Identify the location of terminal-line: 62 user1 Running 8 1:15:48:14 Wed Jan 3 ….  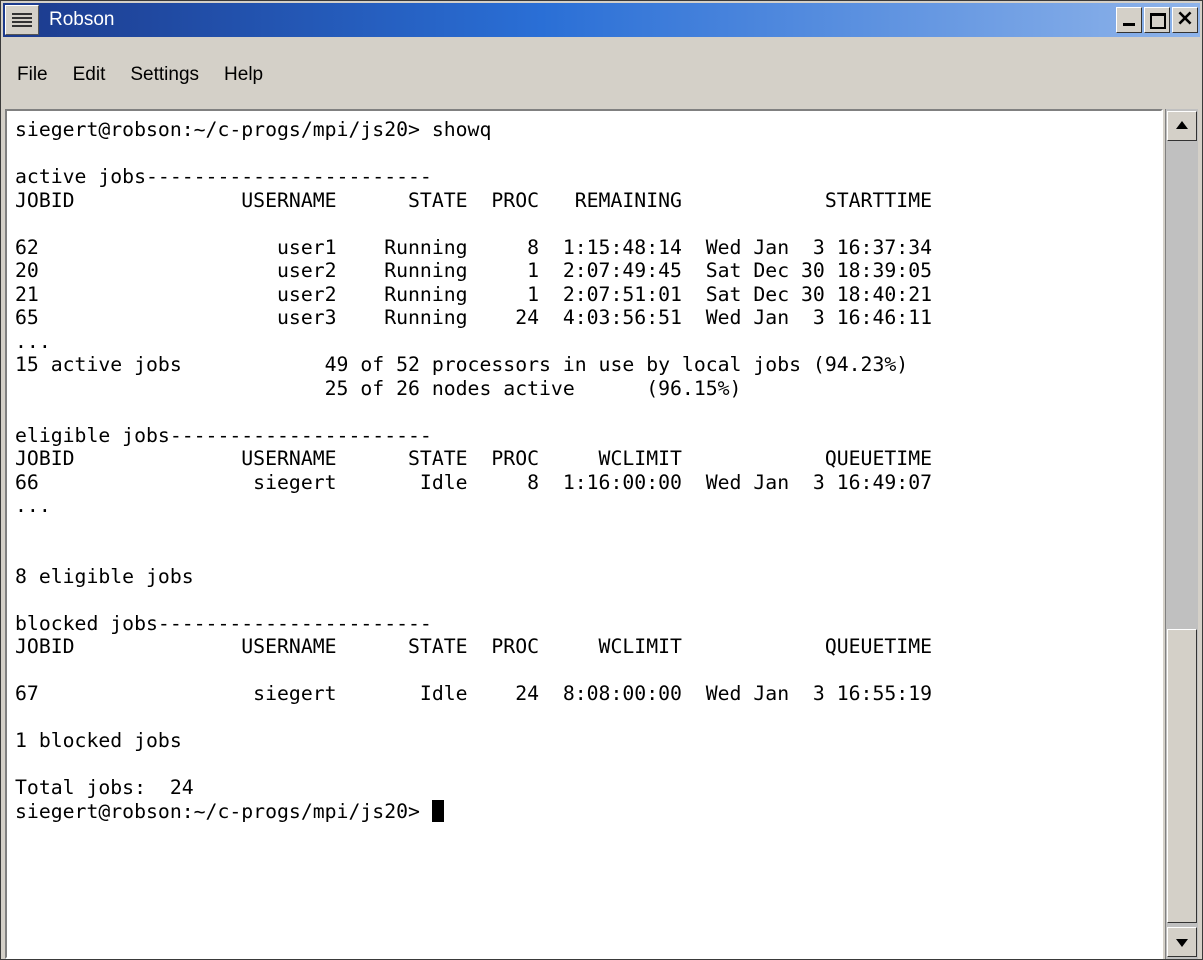
(474, 247).